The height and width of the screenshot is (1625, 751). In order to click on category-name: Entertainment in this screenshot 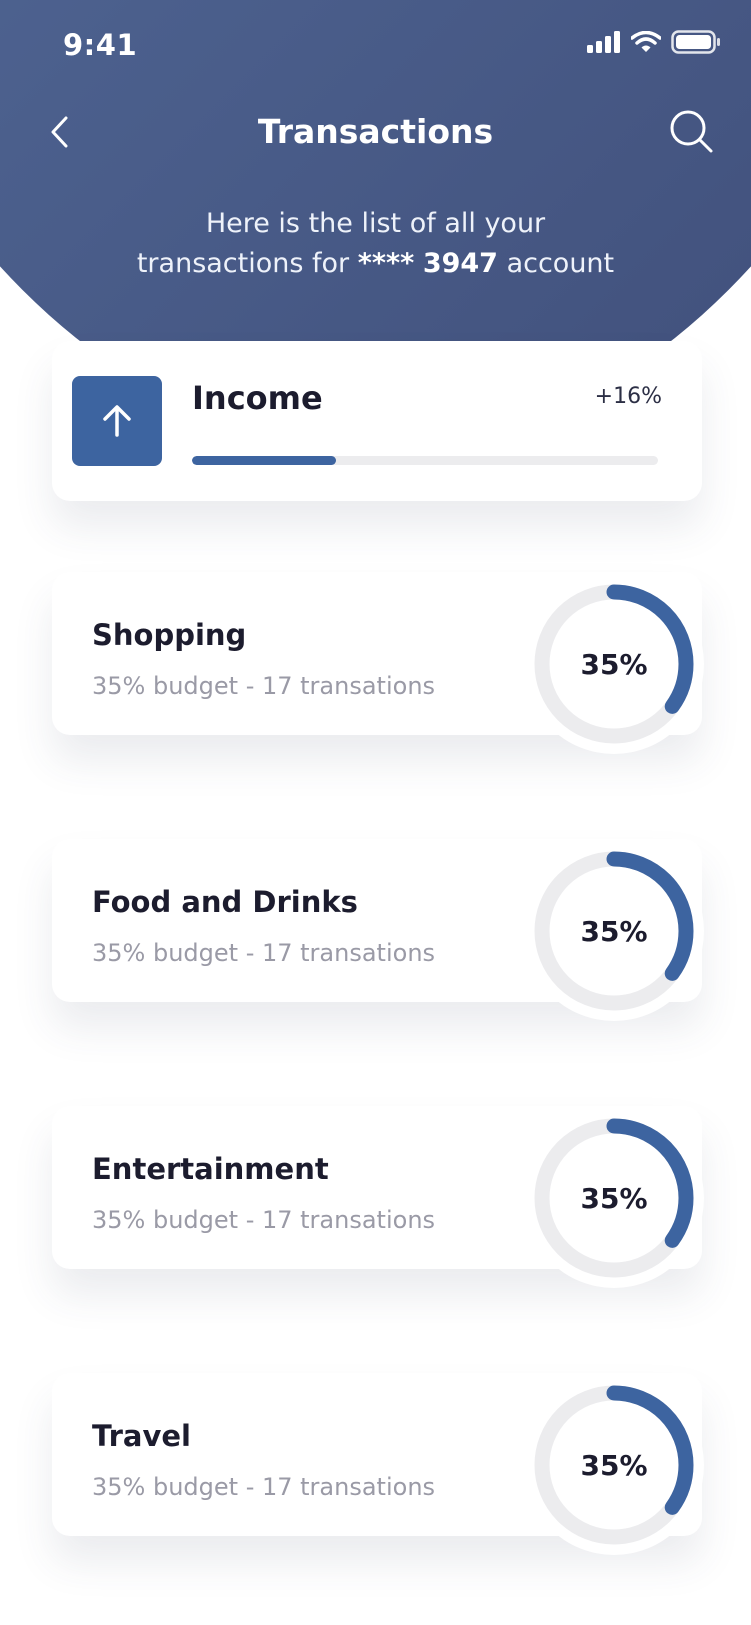, I will do `click(210, 1169)`.